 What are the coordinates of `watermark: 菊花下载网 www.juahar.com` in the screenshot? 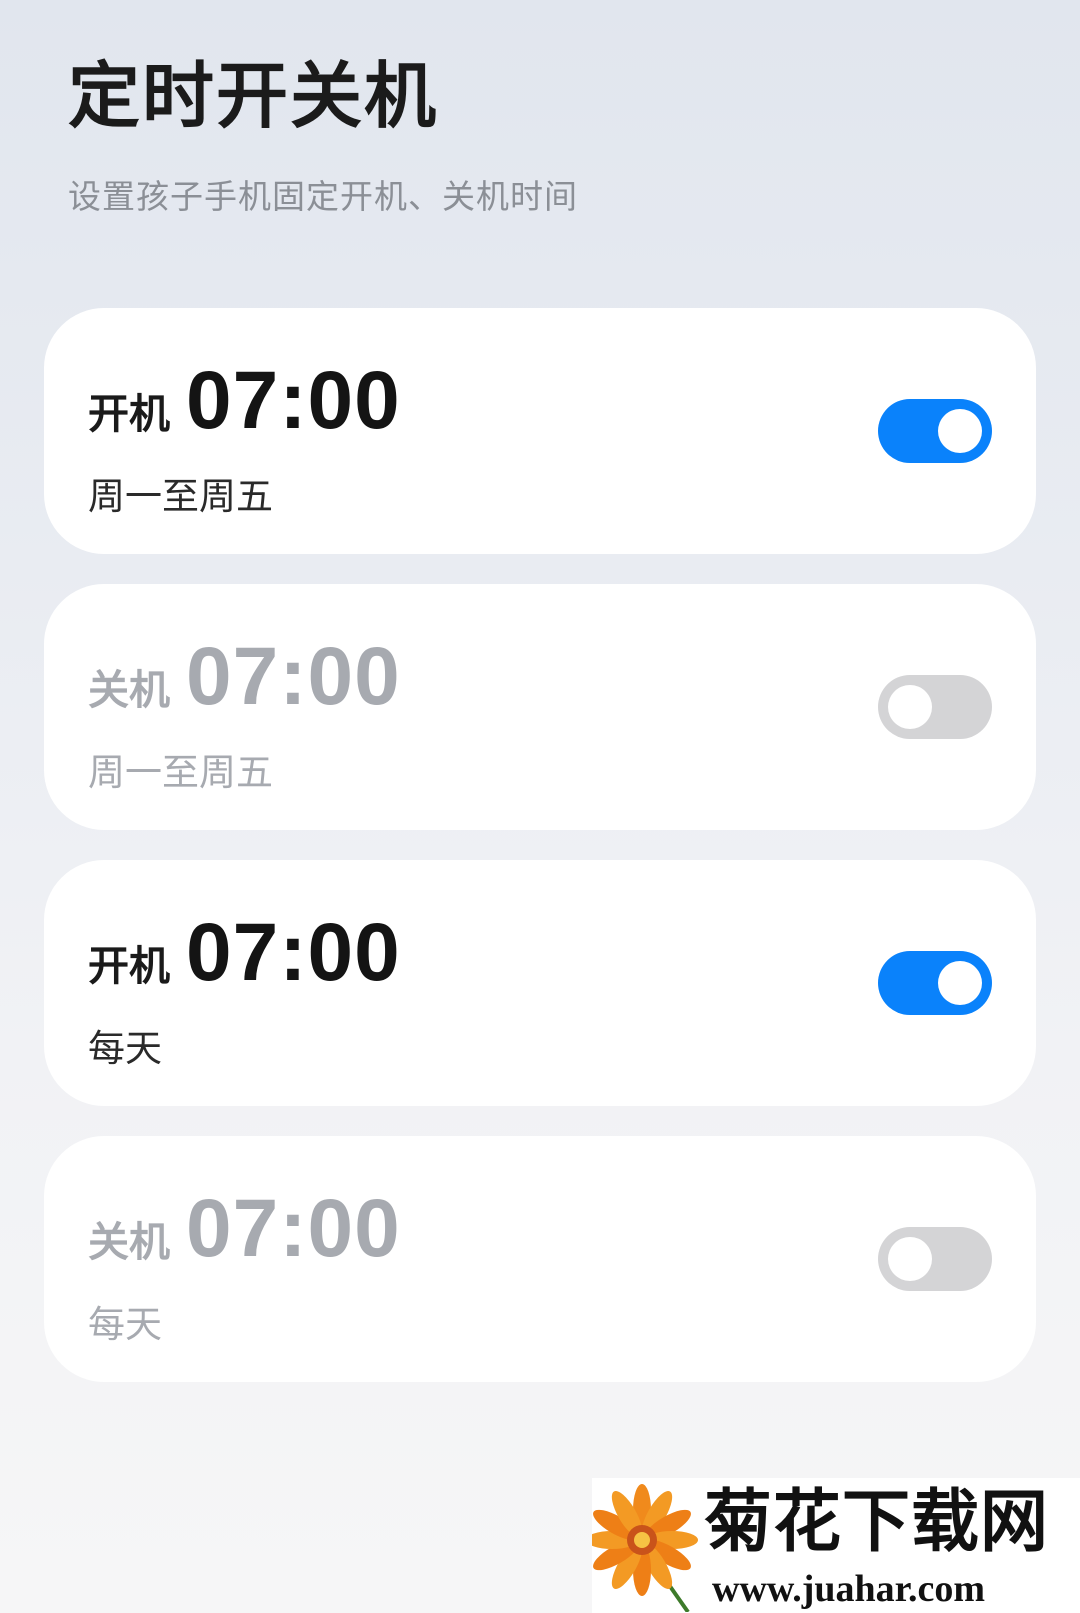 It's located at (836, 1545).